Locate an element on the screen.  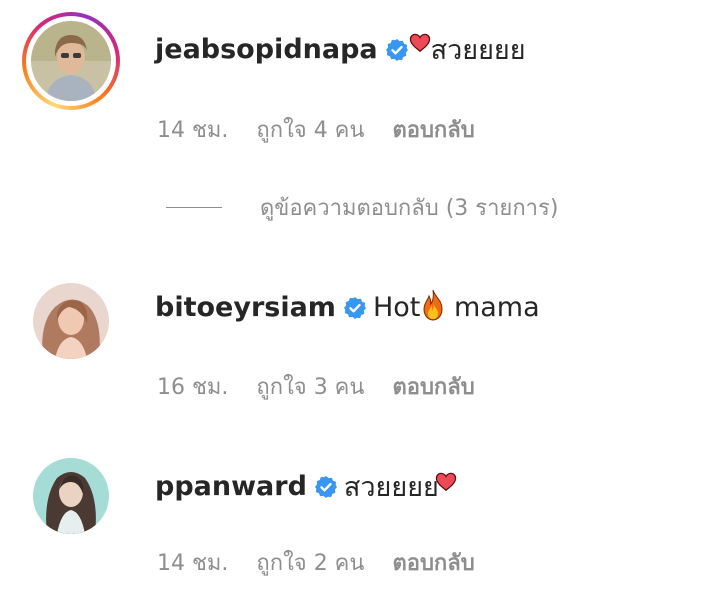
username-link: jeabsopidnapa is located at coordinates (266, 49).